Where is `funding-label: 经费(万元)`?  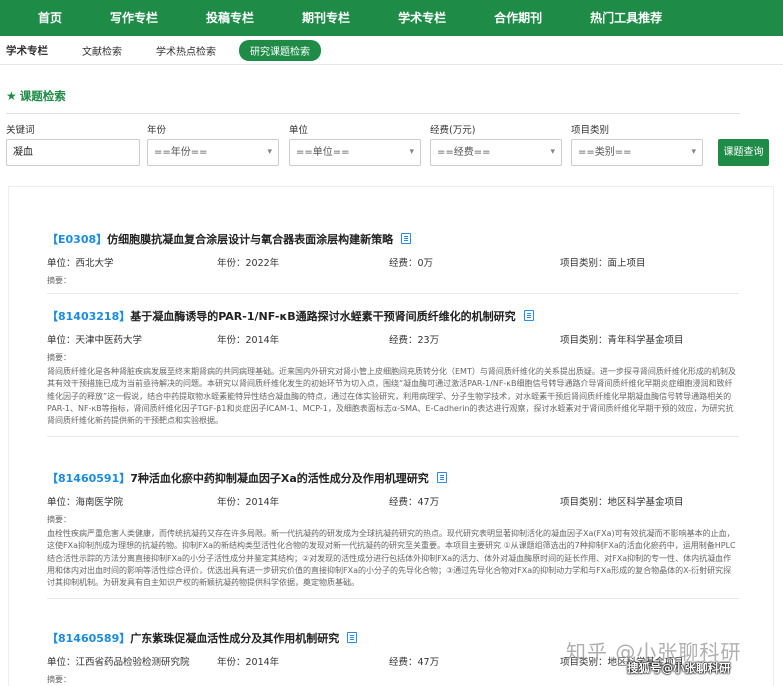
funding-label: 经费(万元) is located at coordinates (453, 130).